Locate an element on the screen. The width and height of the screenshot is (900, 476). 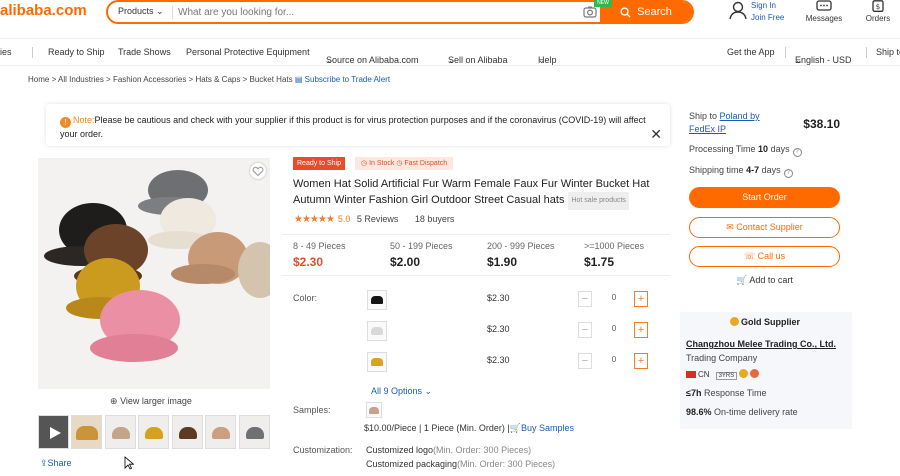
nav-ready-to-ship: Ready to Ship is located at coordinates (76, 52).